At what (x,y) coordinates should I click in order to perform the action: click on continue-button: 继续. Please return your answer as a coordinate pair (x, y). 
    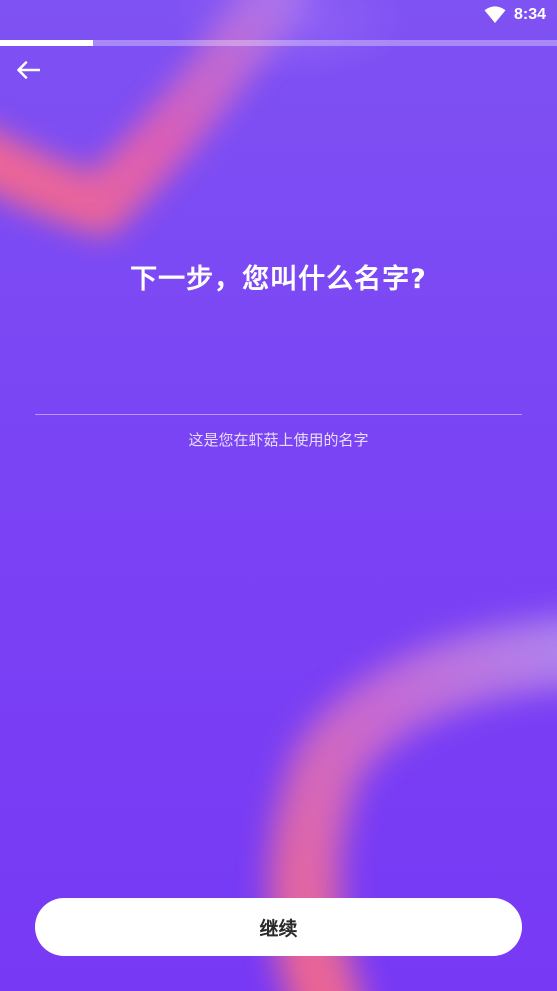
    Looking at the image, I should click on (278, 927).